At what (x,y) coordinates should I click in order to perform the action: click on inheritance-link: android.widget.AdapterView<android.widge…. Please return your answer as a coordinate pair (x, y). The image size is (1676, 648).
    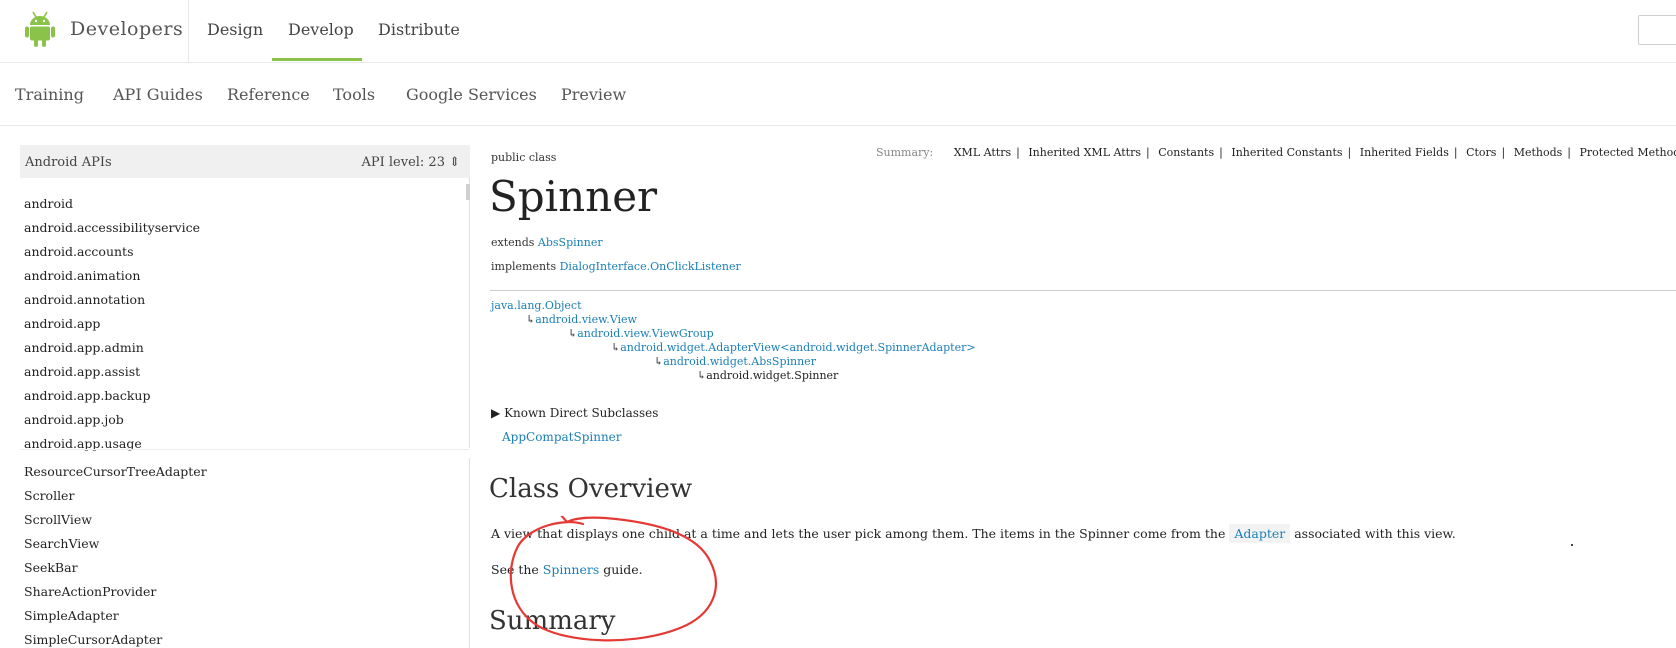
    Looking at the image, I should click on (797, 347).